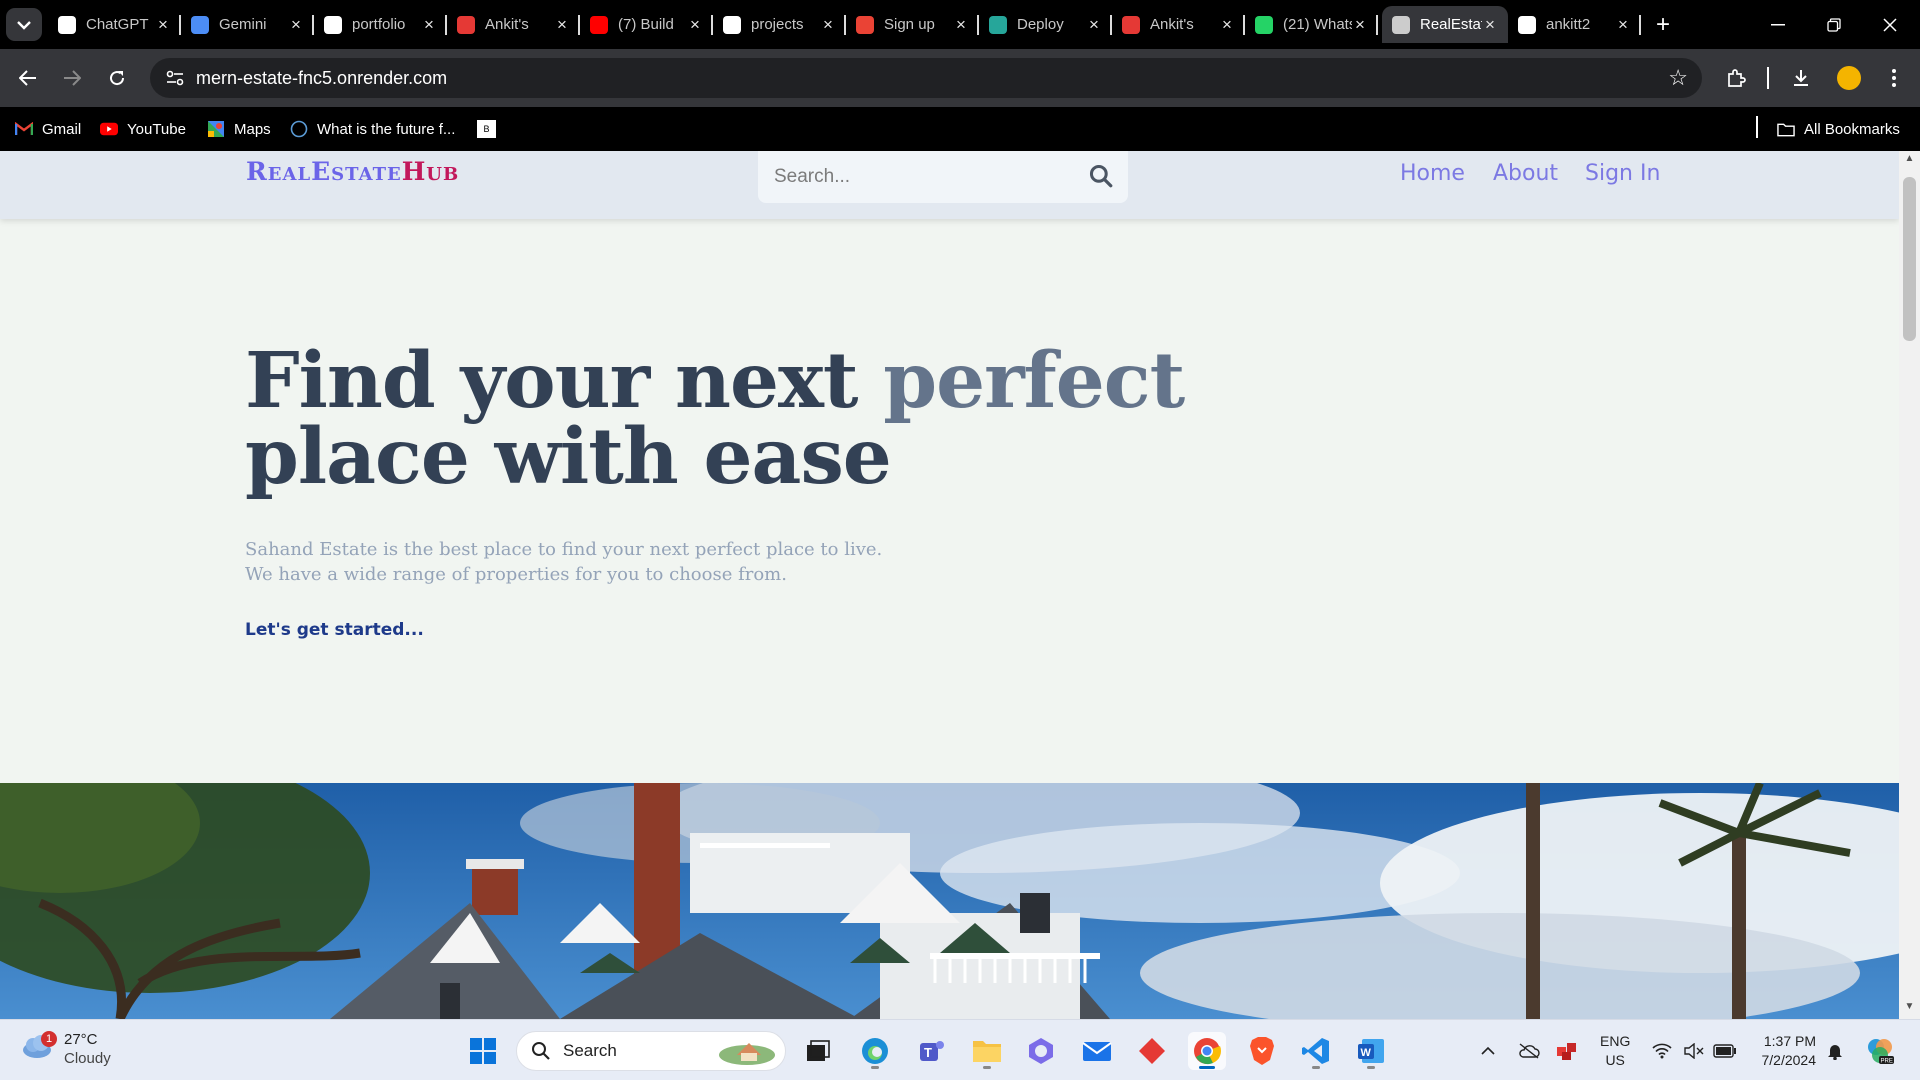 The width and height of the screenshot is (1920, 1080). What do you see at coordinates (1849, 78) in the screenshot?
I see `profile-avatar` at bounding box center [1849, 78].